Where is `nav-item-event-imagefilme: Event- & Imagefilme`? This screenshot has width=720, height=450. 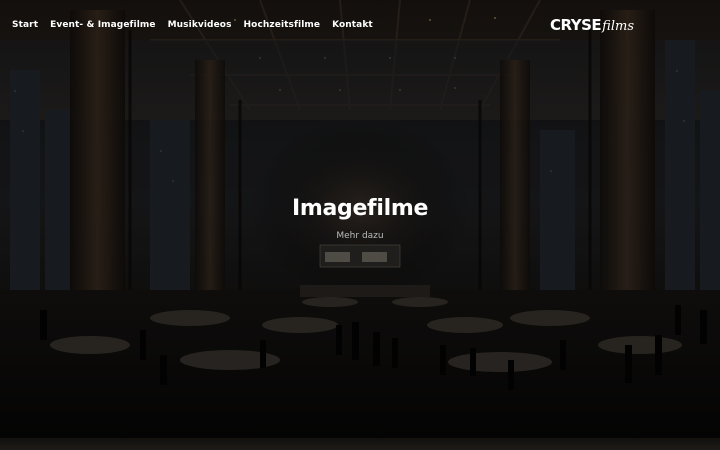 nav-item-event-imagefilme: Event- & Imagefilme is located at coordinates (103, 25).